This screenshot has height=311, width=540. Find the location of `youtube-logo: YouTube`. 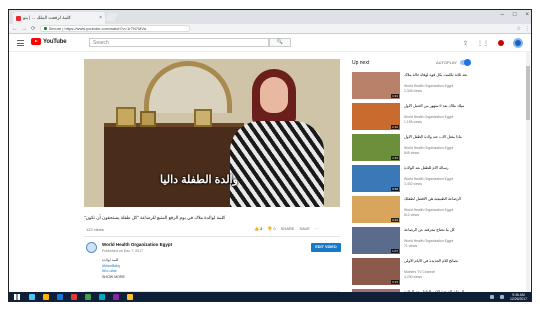

youtube-logo: YouTube is located at coordinates (49, 41).